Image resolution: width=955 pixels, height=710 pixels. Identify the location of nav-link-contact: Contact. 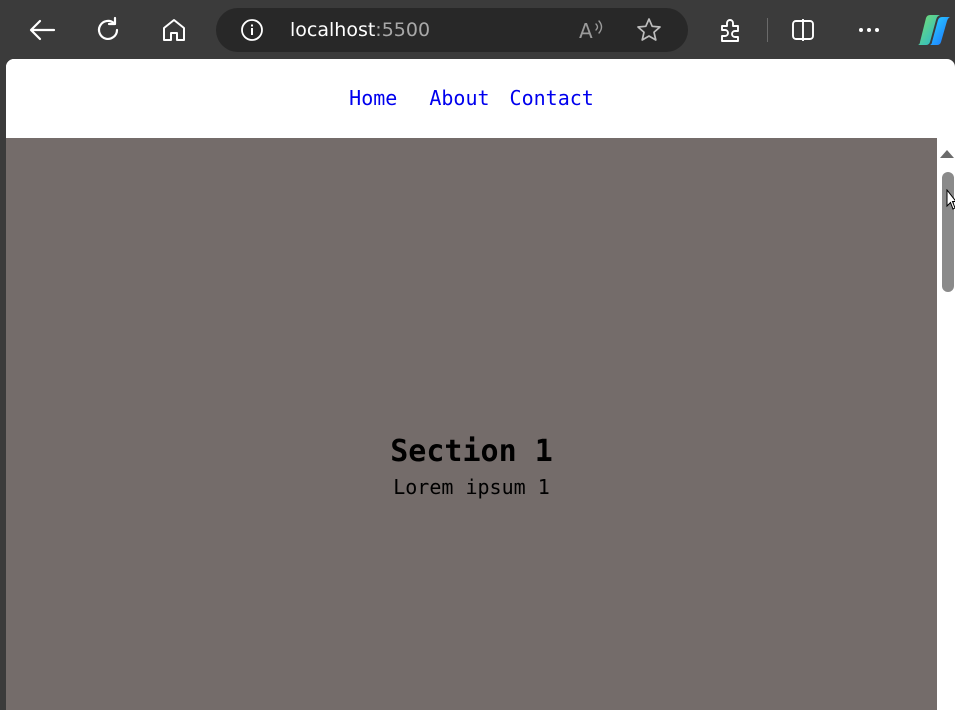
(552, 98).